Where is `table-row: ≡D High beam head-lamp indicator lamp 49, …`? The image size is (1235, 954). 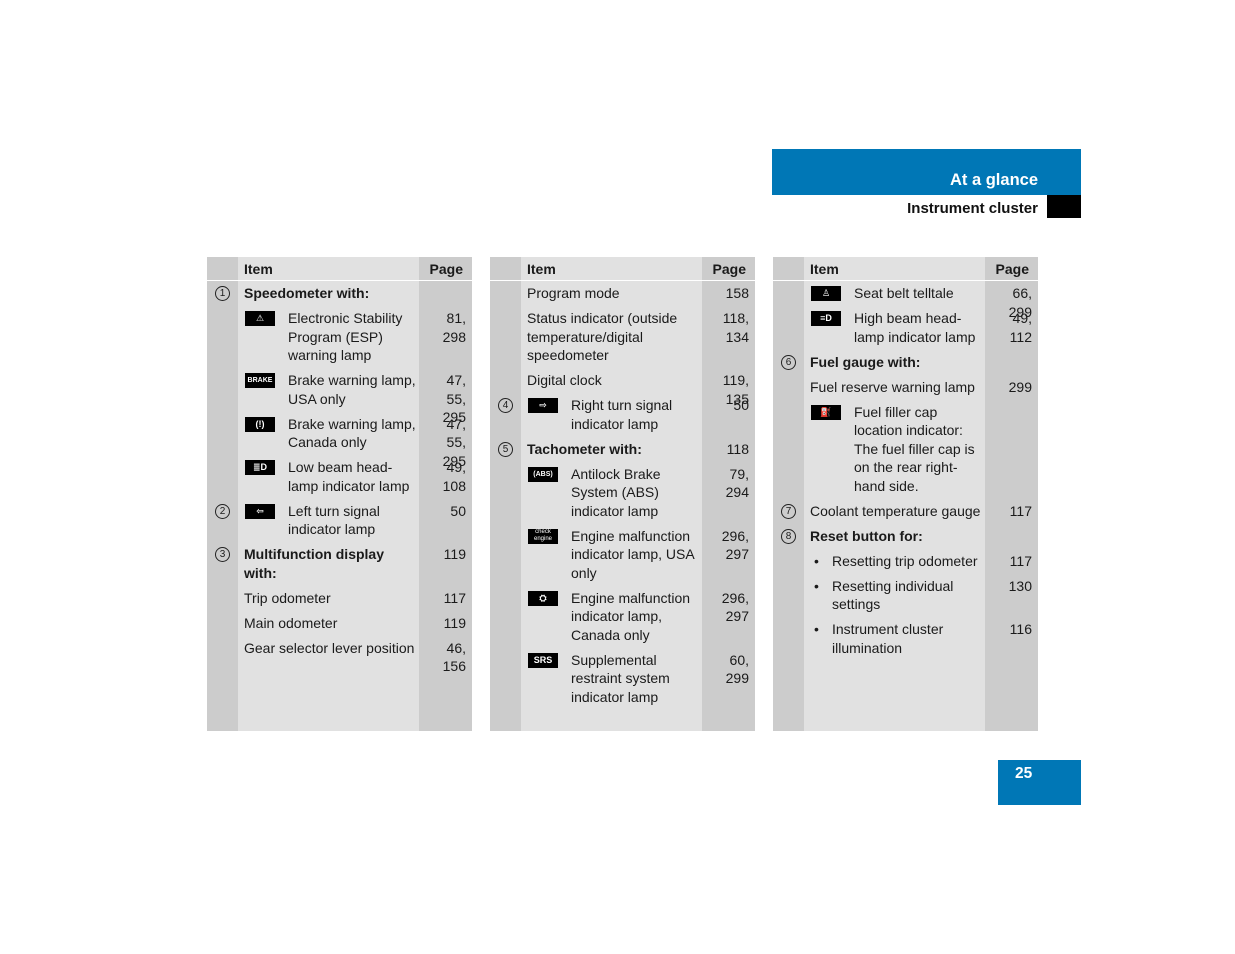
table-row: ≡D High beam head-lamp indicator lamp 49, … is located at coordinates (905, 331).